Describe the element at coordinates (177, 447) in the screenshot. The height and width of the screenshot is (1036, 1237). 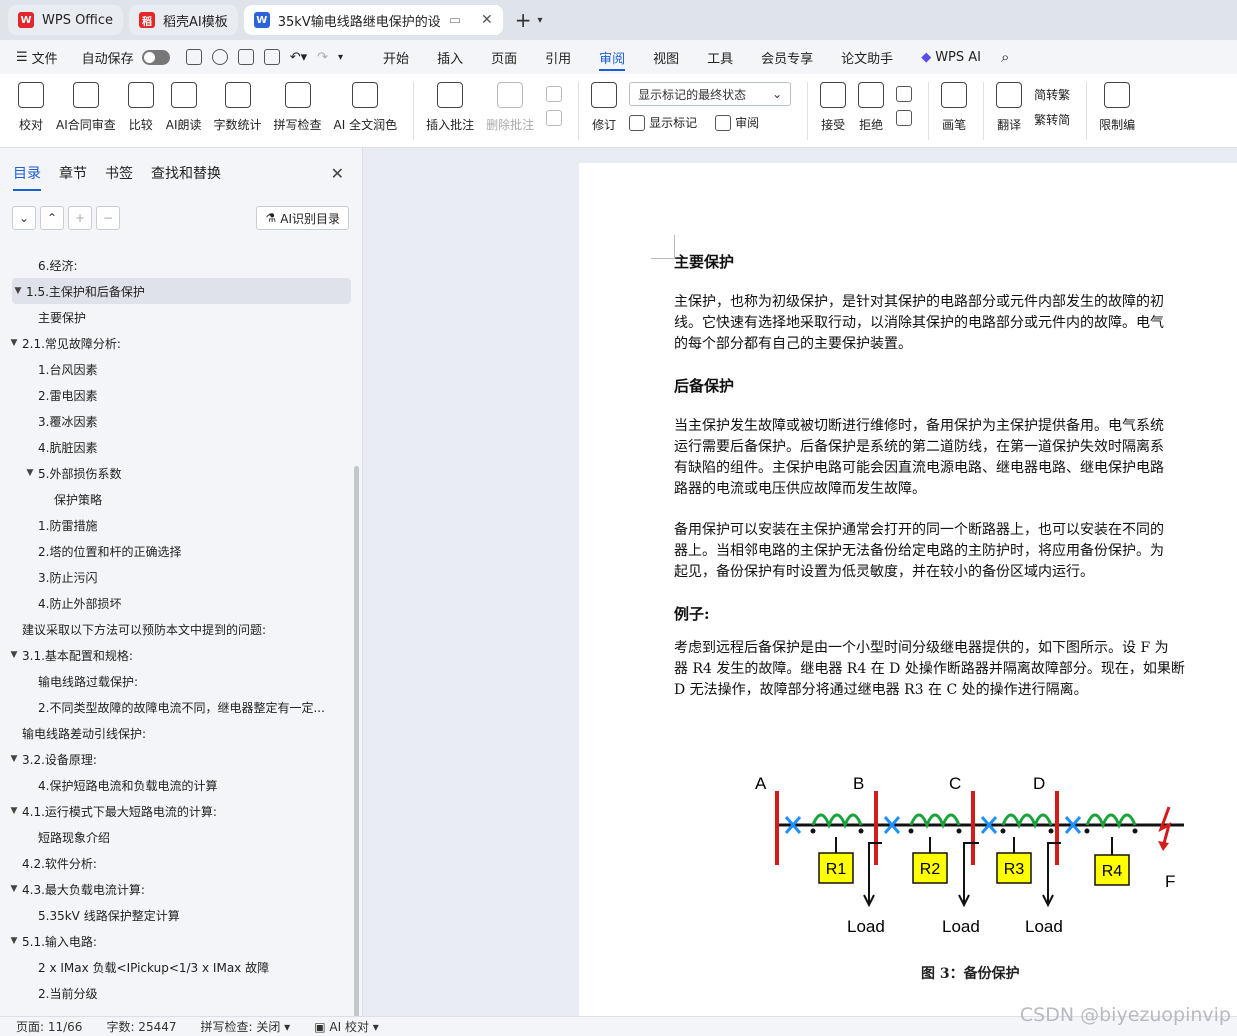
I see `toc-item: 4.肮脏因素` at that location.